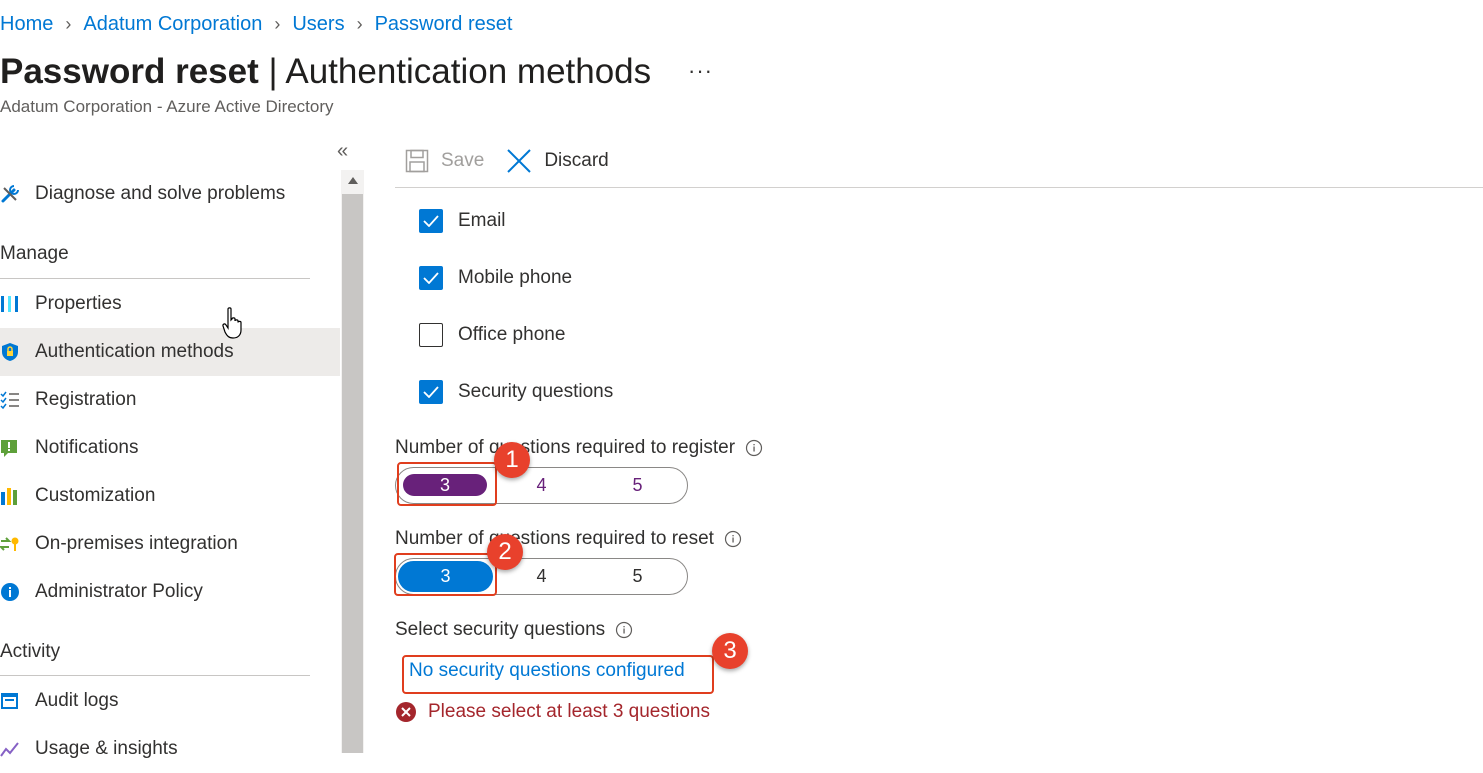 The height and width of the screenshot is (773, 1483). I want to click on annotation-badge-2: 2, so click(505, 552).